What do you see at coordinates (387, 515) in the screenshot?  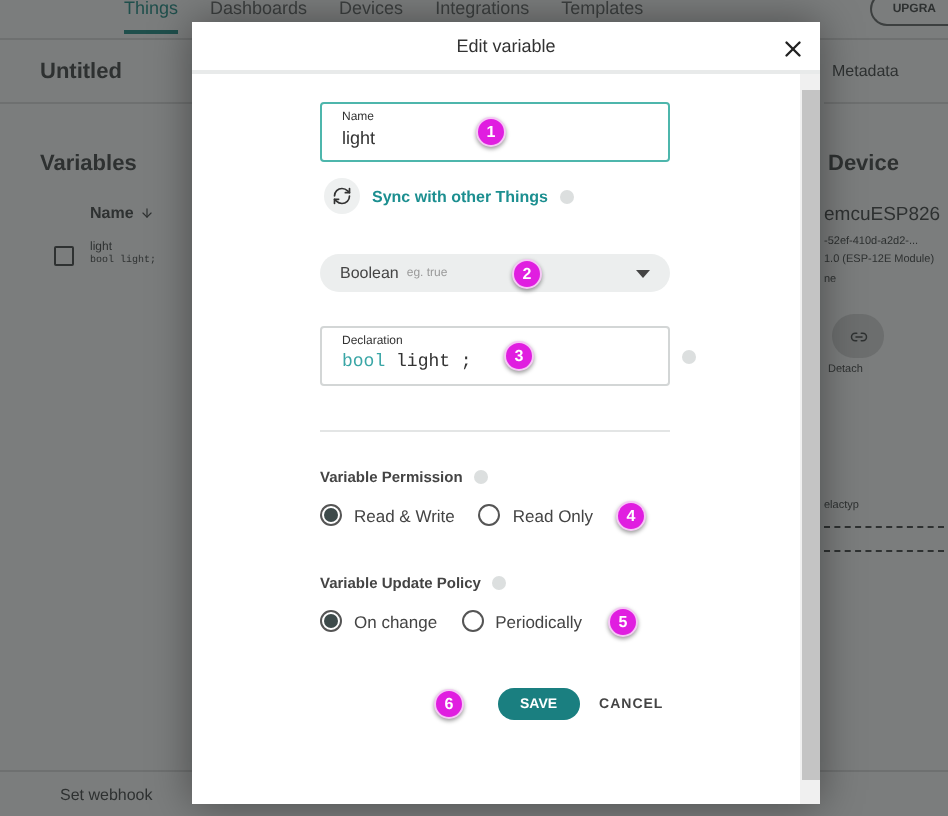 I see `radio-option: Read & Write` at bounding box center [387, 515].